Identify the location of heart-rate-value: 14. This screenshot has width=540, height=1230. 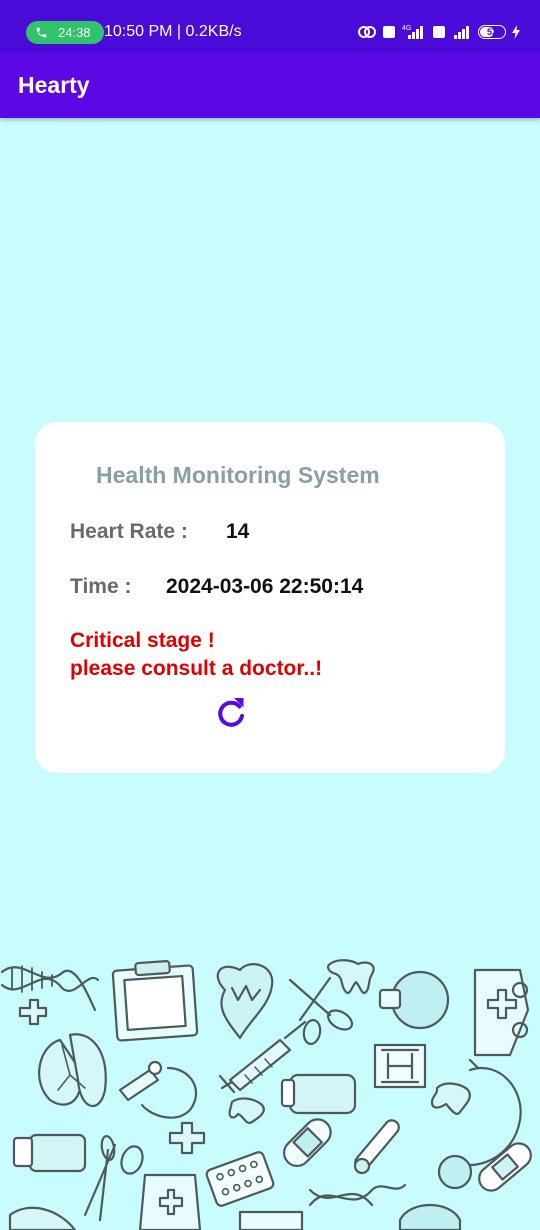
(238, 531).